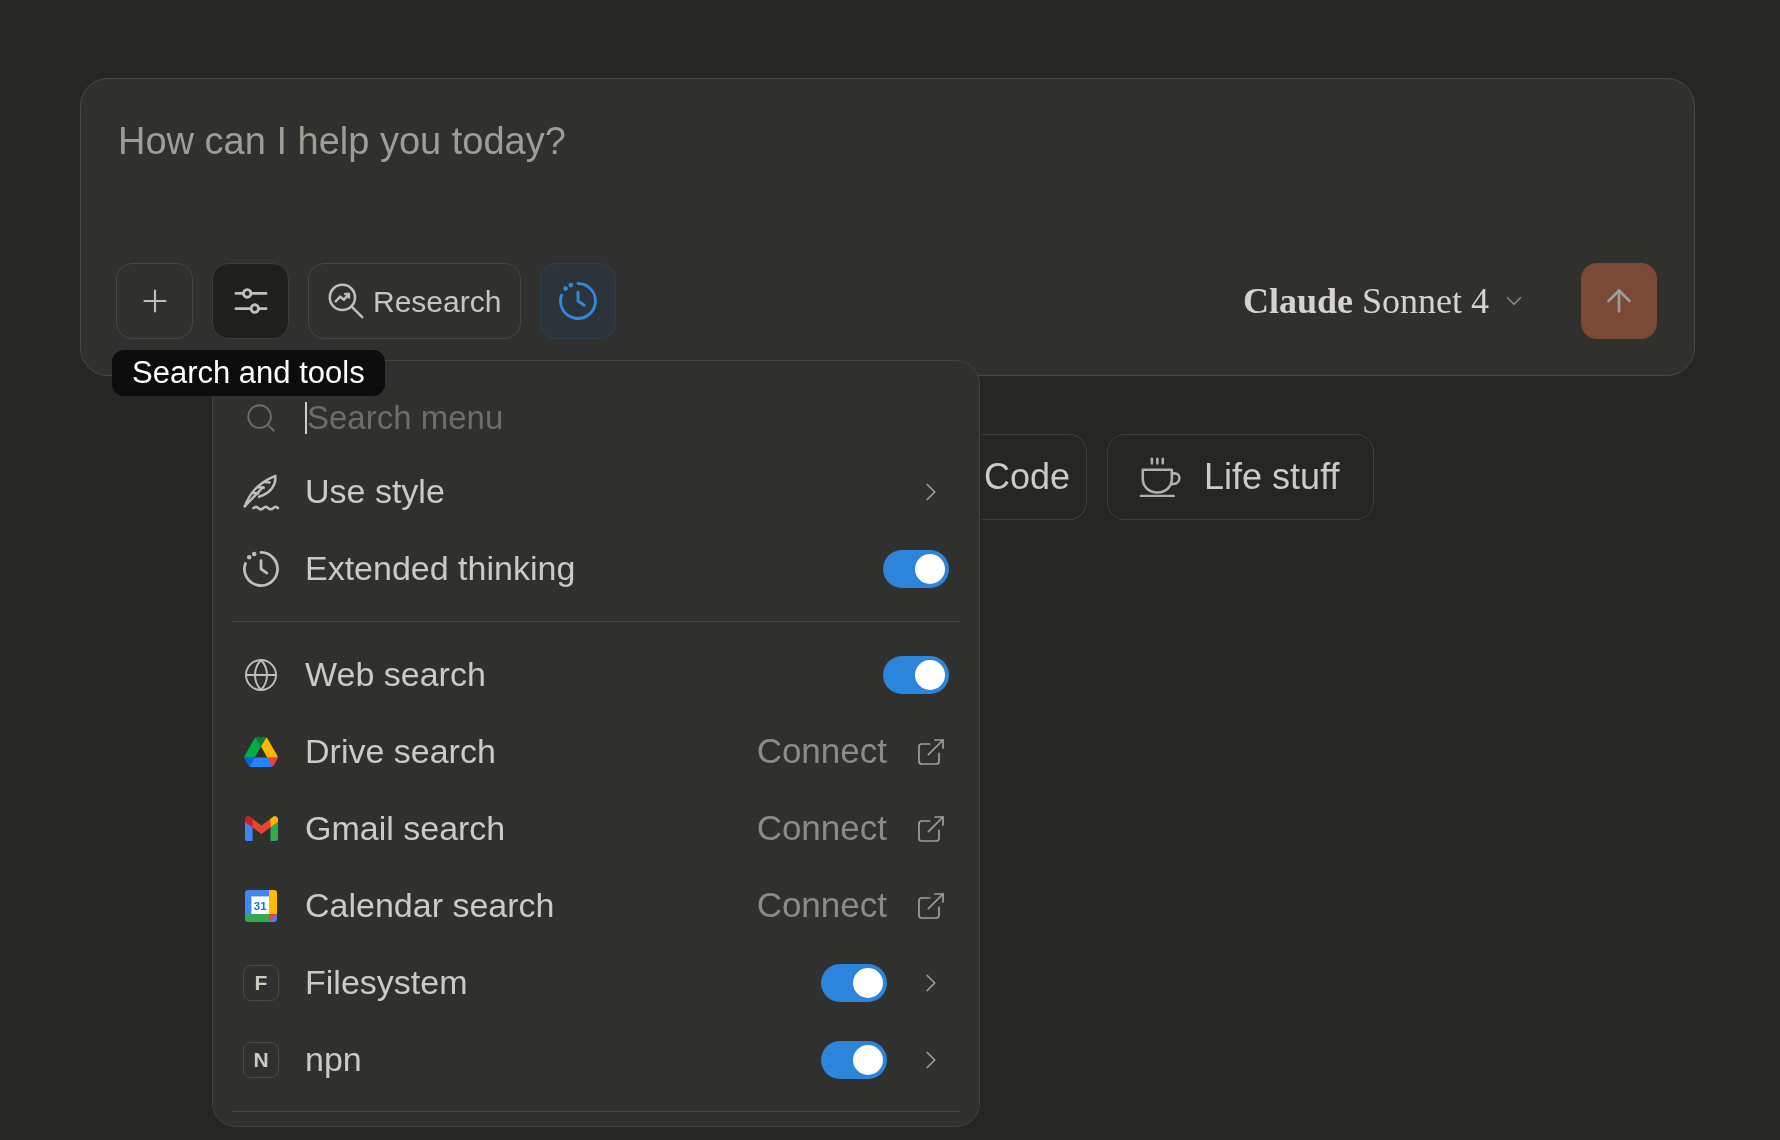  Describe the element at coordinates (395, 674) in the screenshot. I see `menu-item-label: Web search` at that location.